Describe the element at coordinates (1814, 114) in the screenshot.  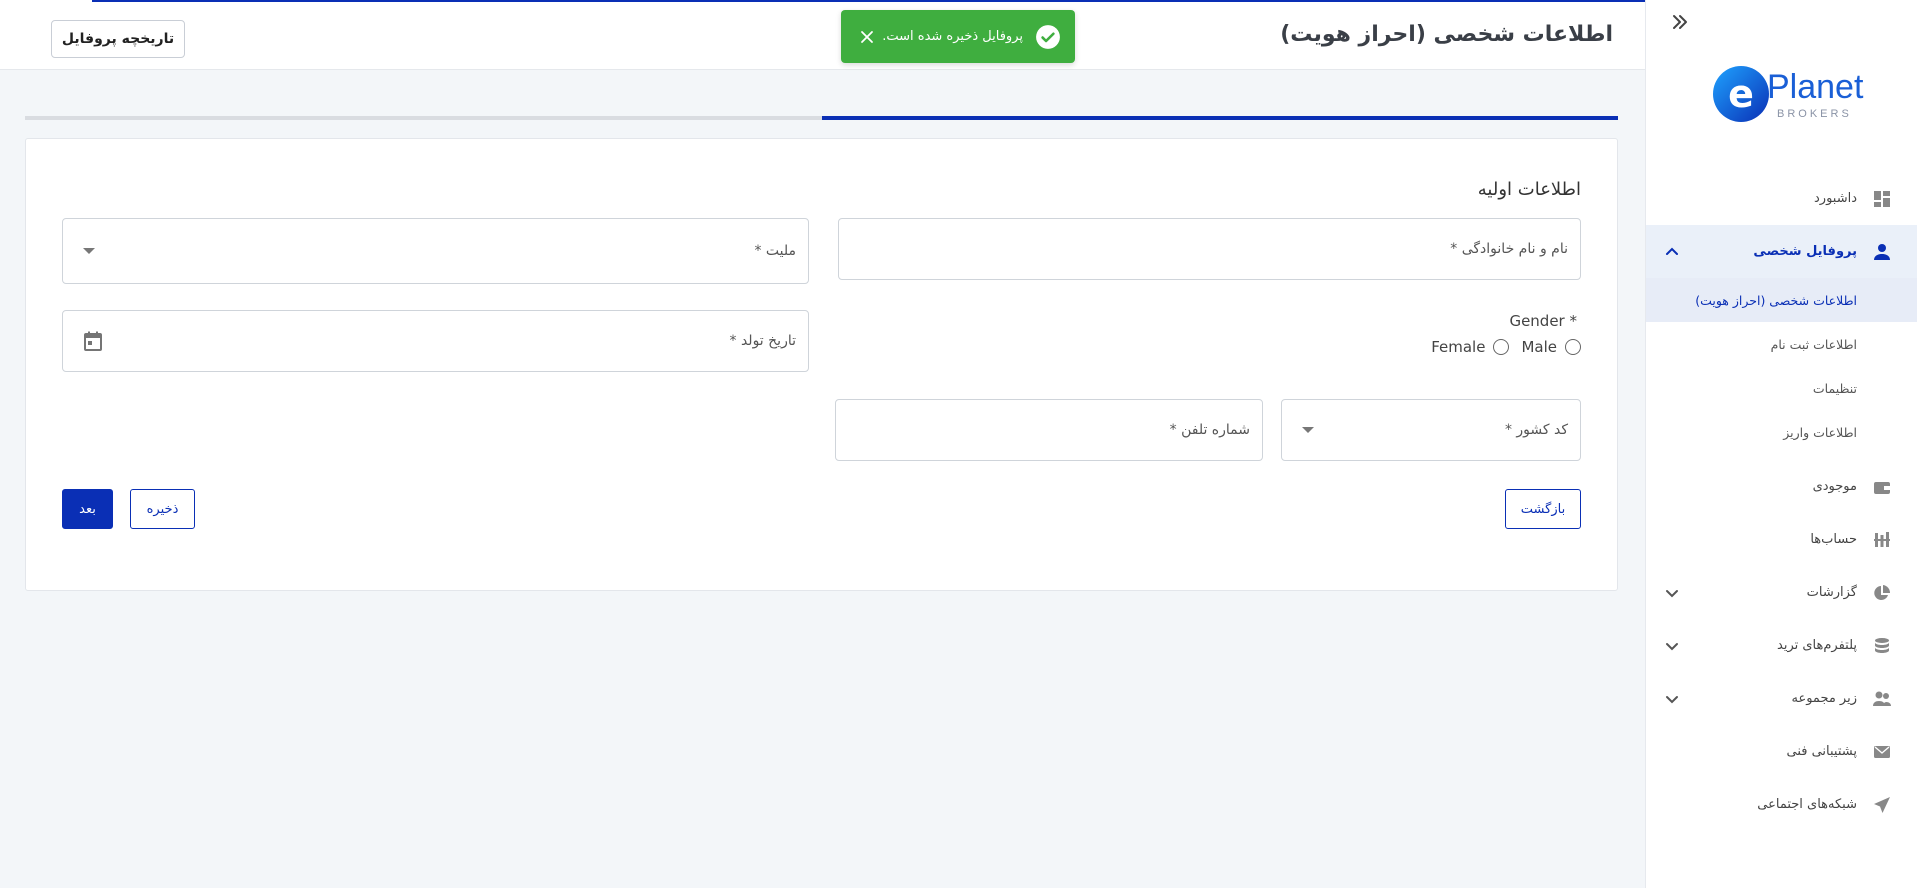
I see `brand-sub: BROKERS` at that location.